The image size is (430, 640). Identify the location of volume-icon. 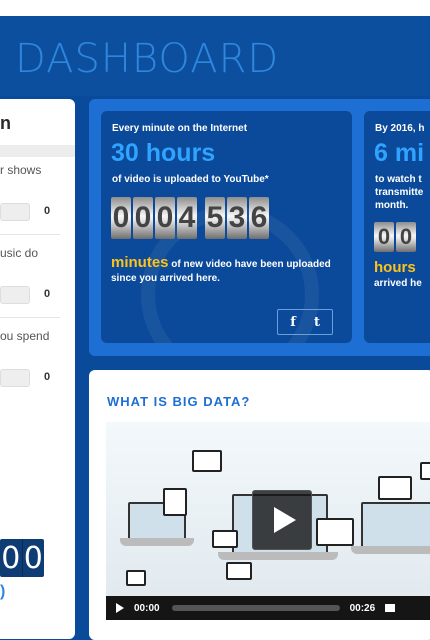
(390, 608).